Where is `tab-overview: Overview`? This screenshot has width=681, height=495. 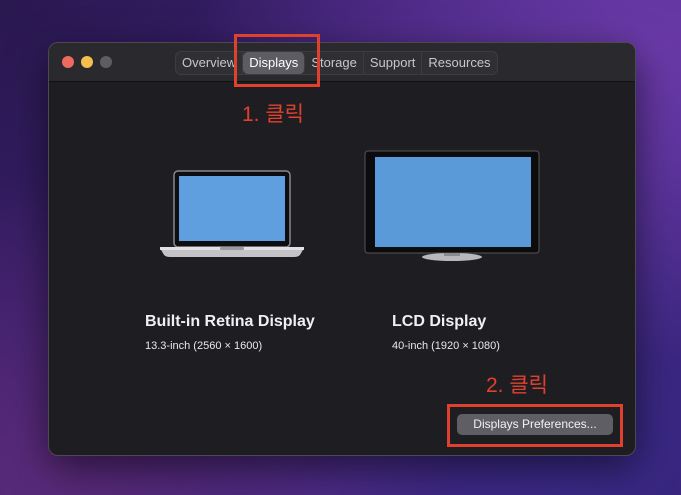 tab-overview: Overview is located at coordinates (210, 63).